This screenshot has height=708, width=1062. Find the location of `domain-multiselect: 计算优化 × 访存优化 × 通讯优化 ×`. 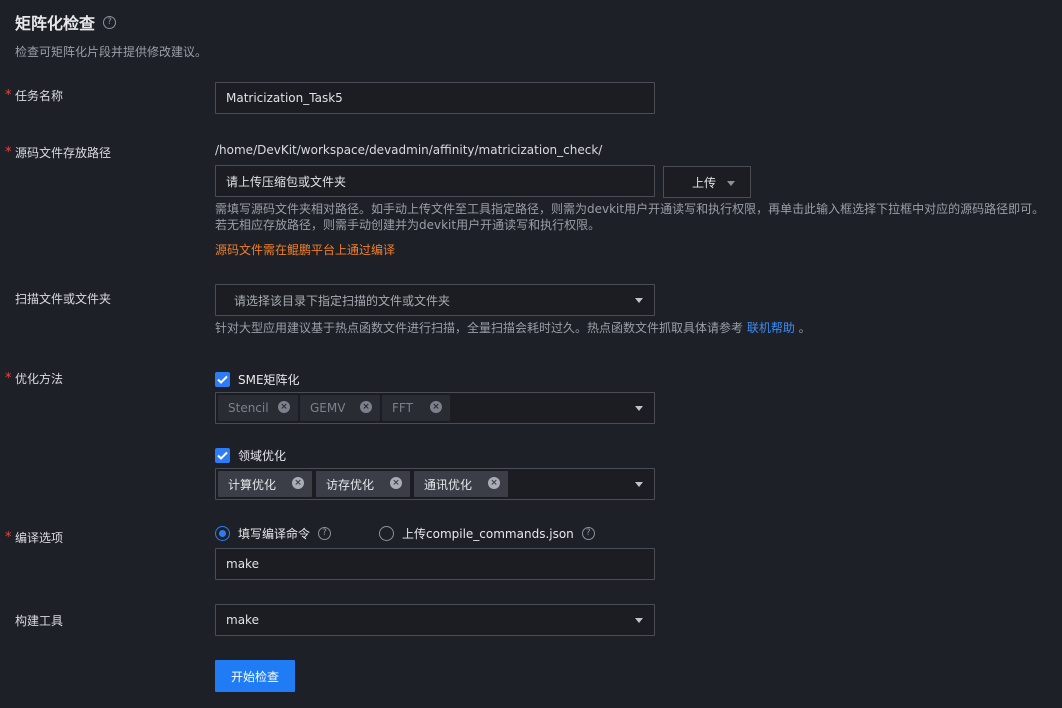

domain-multiselect: 计算优化 × 访存优化 × 通讯优化 × is located at coordinates (435, 484).